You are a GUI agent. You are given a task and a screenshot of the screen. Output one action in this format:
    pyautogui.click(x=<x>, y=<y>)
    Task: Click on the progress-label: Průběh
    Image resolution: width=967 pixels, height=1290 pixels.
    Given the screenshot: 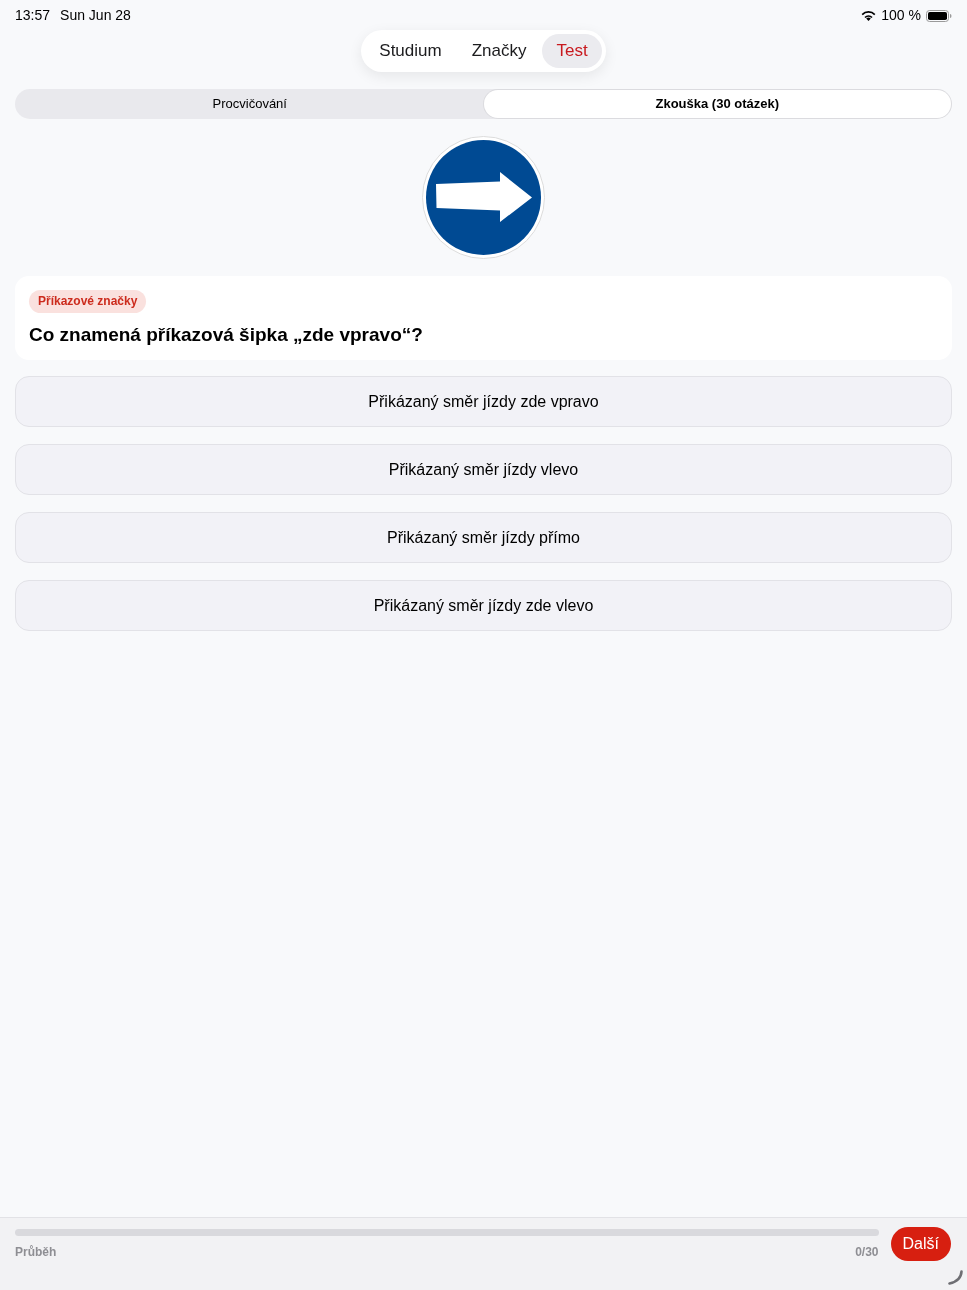 What is the action you would take?
    pyautogui.click(x=36, y=1252)
    